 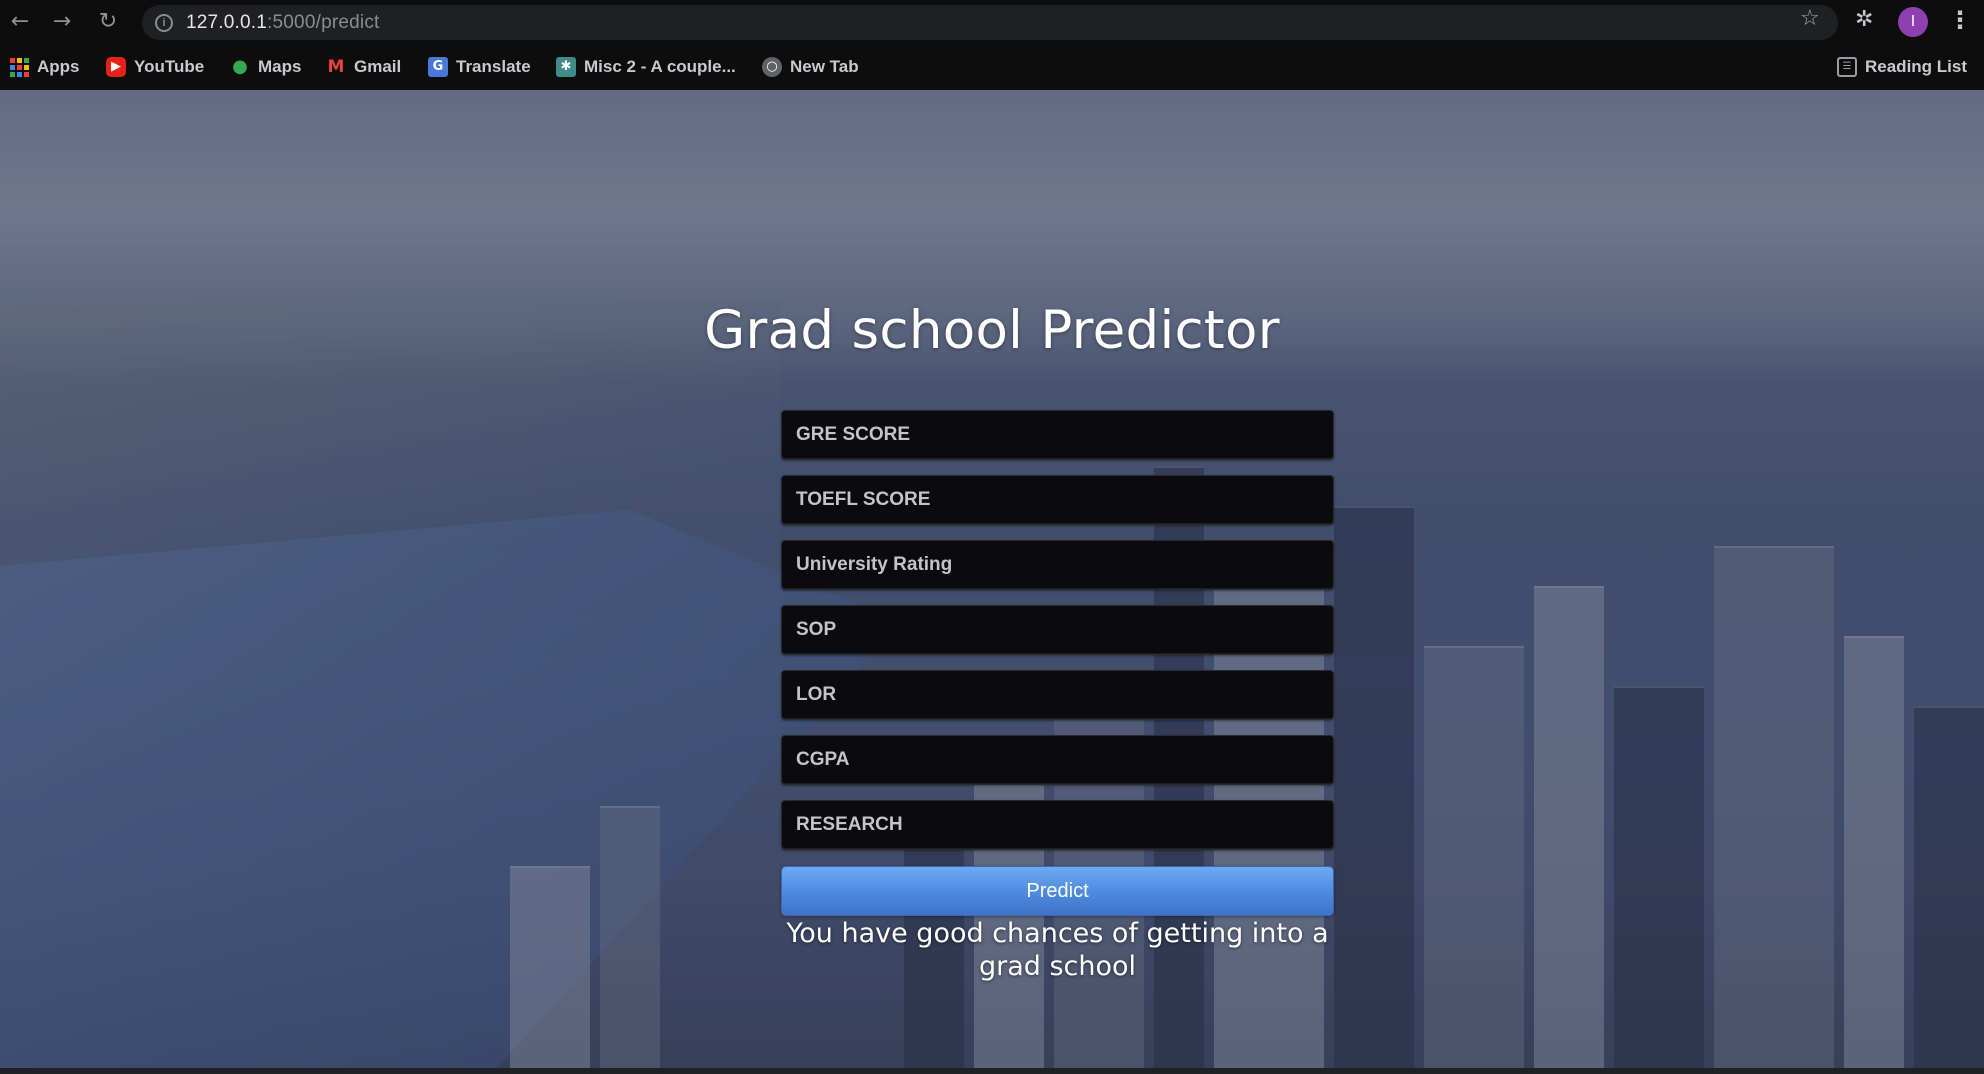 I want to click on bookmark-label: Translate, so click(x=493, y=66).